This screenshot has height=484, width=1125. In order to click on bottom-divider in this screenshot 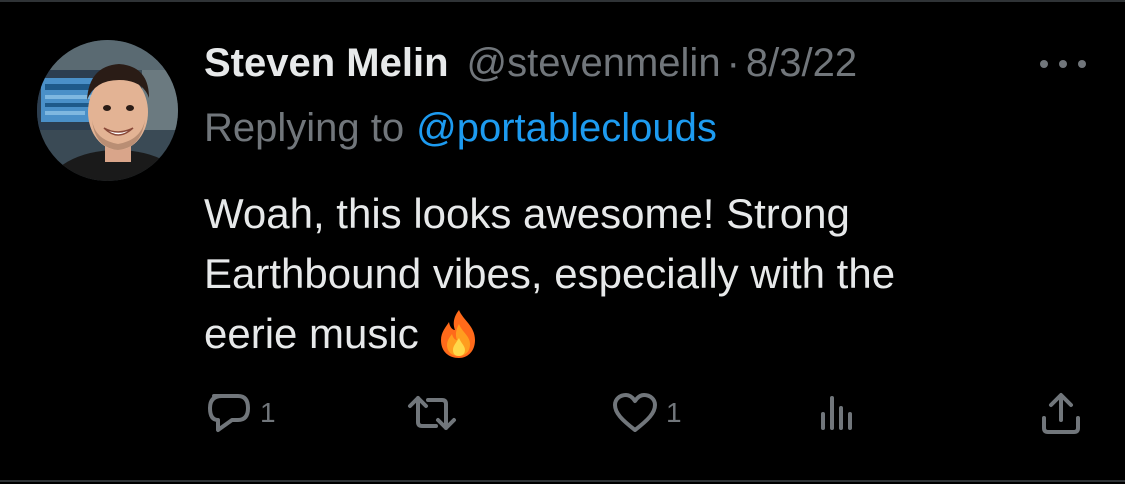, I will do `click(562, 481)`.